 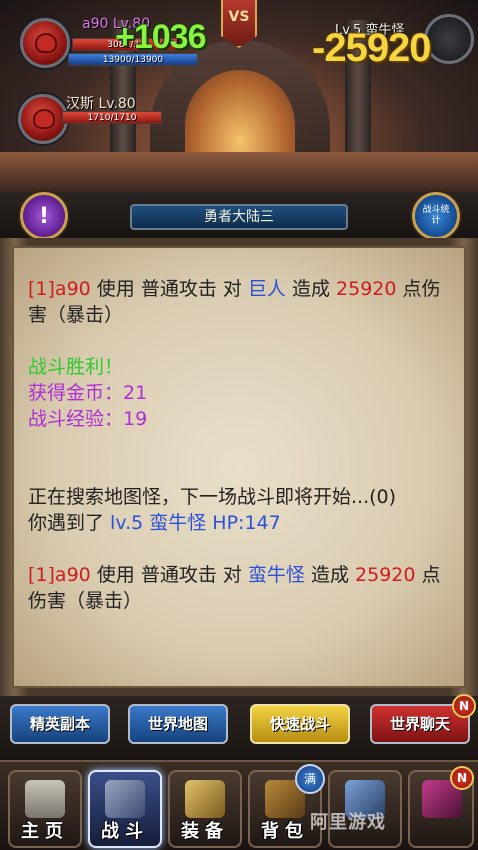 I want to click on log-line: 你遇到了 lv.5 蛮牛怪 HP:147, so click(x=239, y=523).